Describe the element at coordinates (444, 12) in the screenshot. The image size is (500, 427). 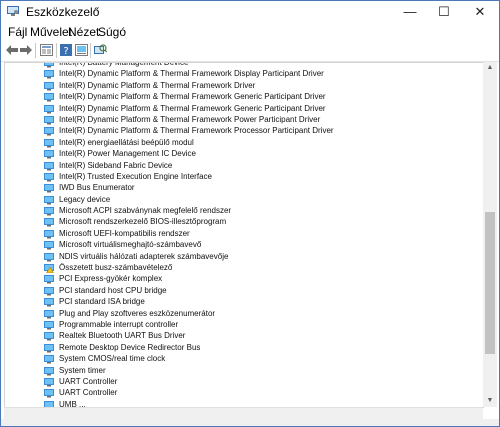
I see `maximize-button: ☐` at that location.